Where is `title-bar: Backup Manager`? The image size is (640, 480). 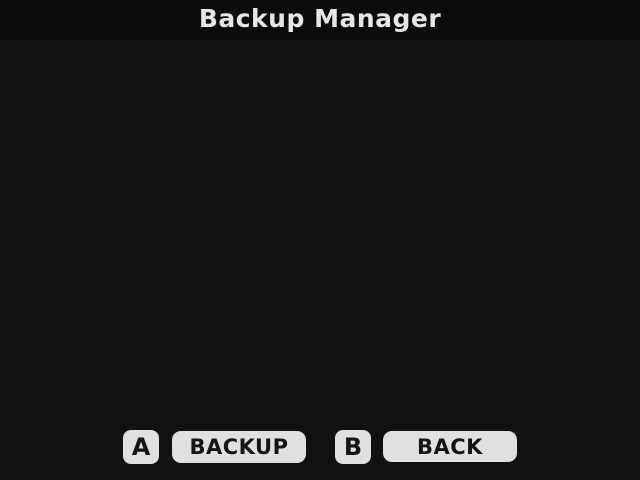 title-bar: Backup Manager is located at coordinates (320, 20).